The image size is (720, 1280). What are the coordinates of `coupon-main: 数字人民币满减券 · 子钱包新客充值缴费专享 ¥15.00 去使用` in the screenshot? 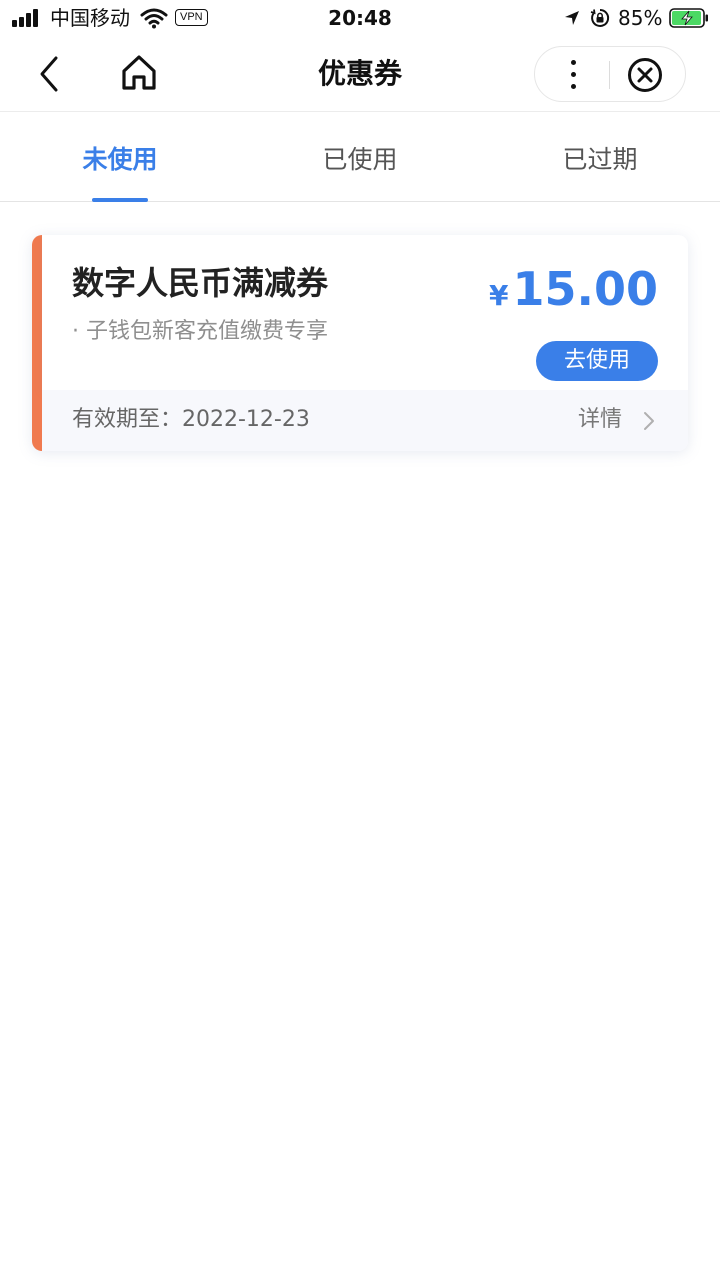 It's located at (365, 312).